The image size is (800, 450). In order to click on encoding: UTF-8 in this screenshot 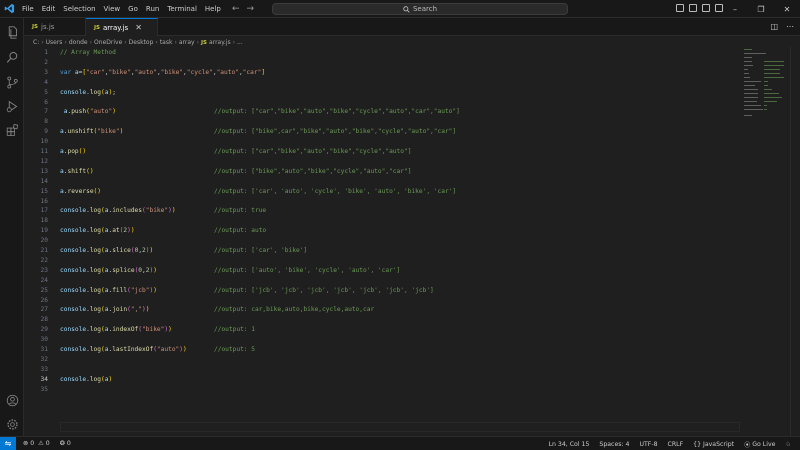, I will do `click(648, 444)`.